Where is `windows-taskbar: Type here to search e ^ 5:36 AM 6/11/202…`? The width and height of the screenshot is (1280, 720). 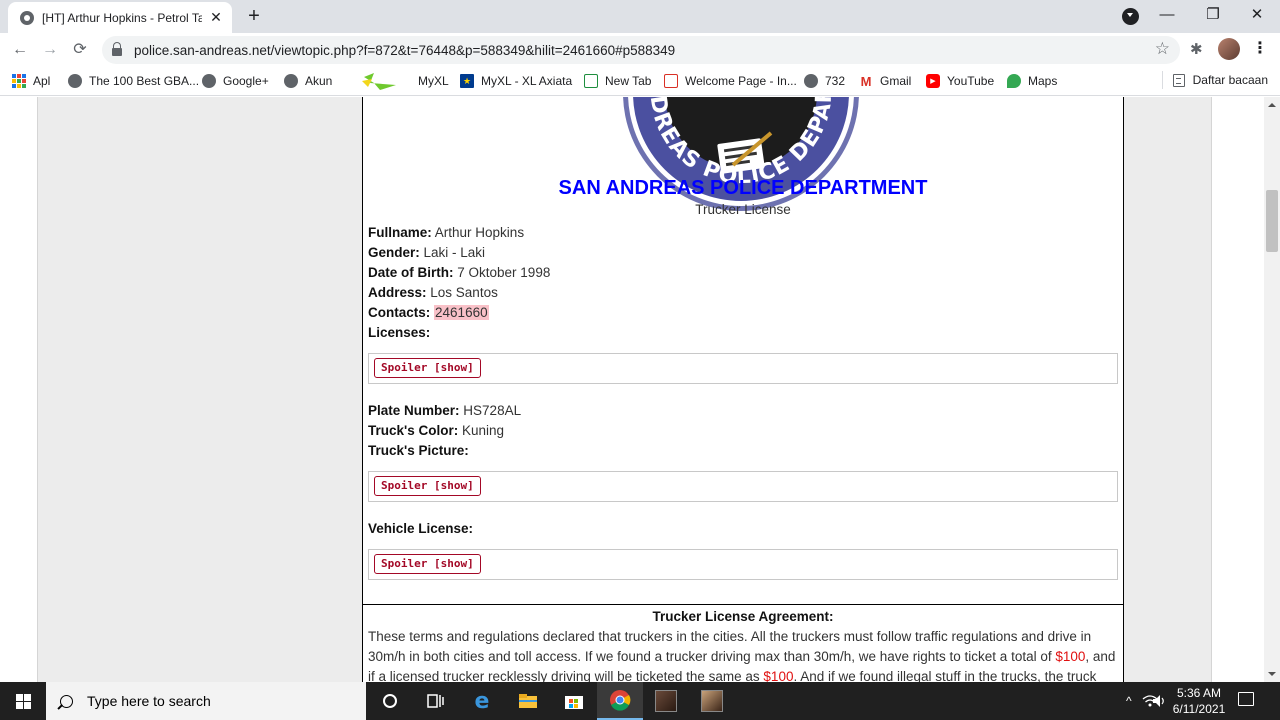
windows-taskbar: Type here to search e ^ 5:36 AM 6/11/202… is located at coordinates (640, 701).